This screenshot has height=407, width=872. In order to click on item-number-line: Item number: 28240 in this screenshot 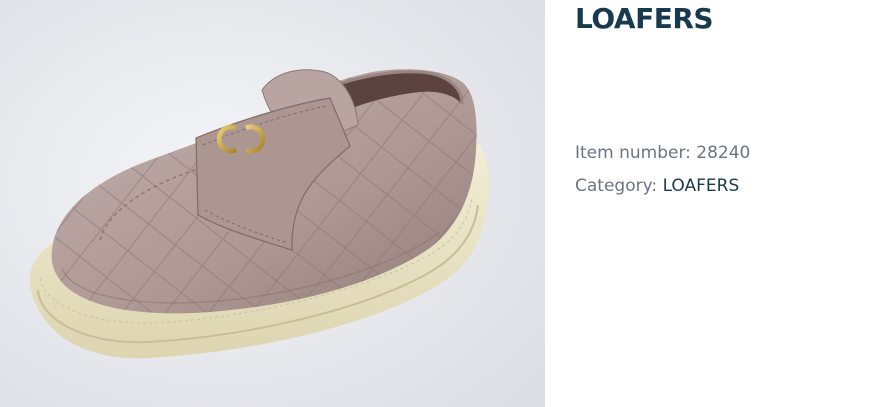, I will do `click(662, 153)`.